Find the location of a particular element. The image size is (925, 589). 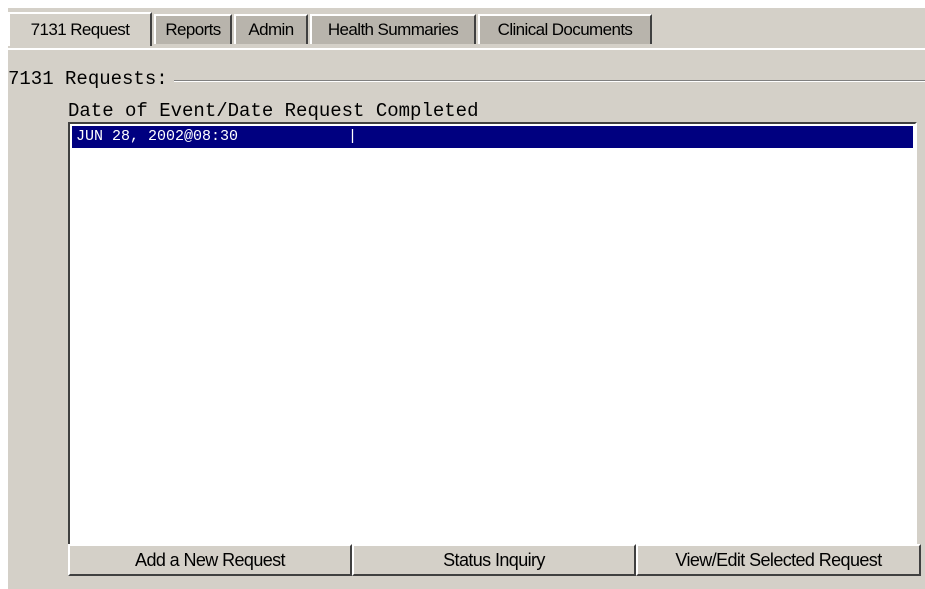

add-new-request-button: Add a New Request is located at coordinates (210, 560).